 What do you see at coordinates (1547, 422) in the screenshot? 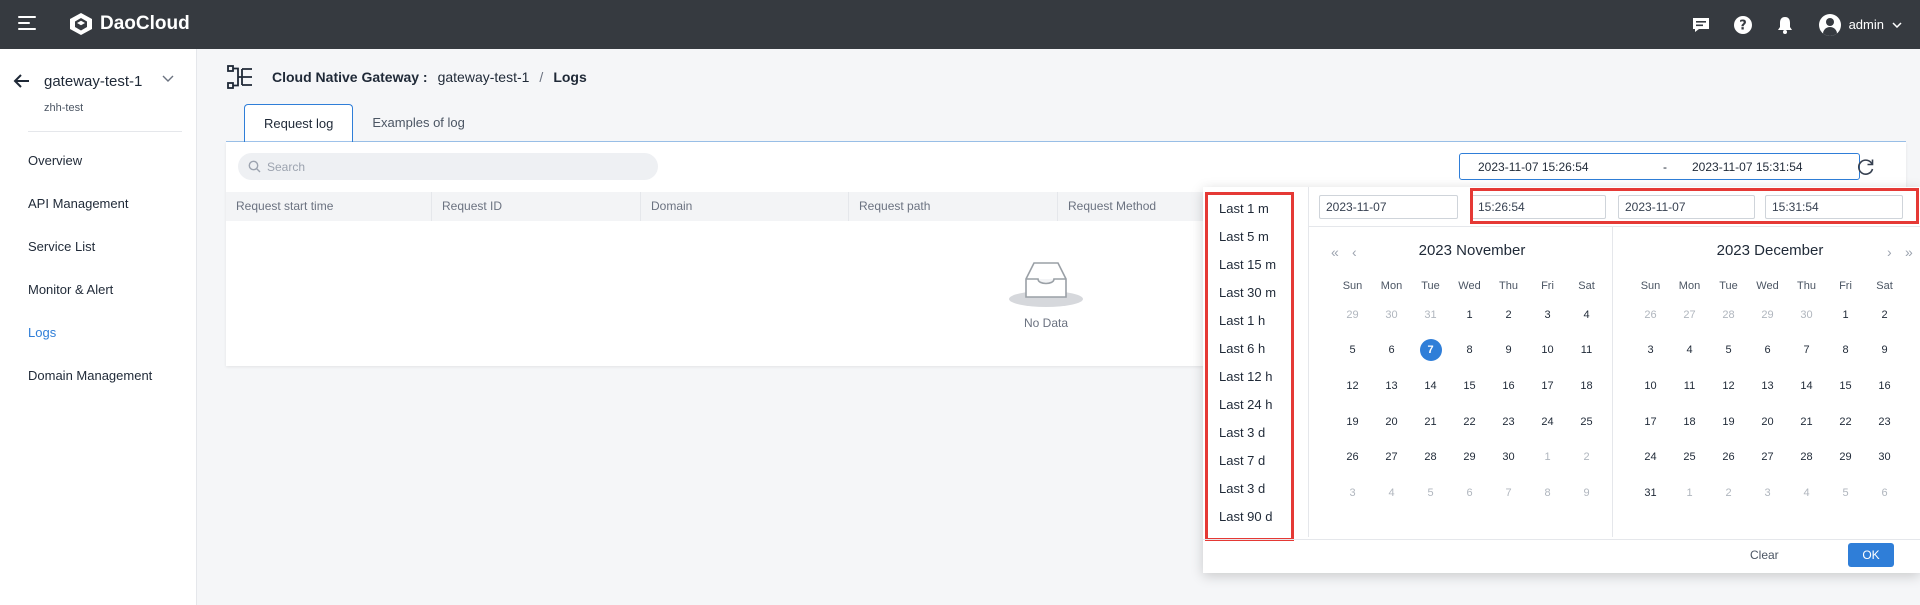
I see `calendar-day: 24` at bounding box center [1547, 422].